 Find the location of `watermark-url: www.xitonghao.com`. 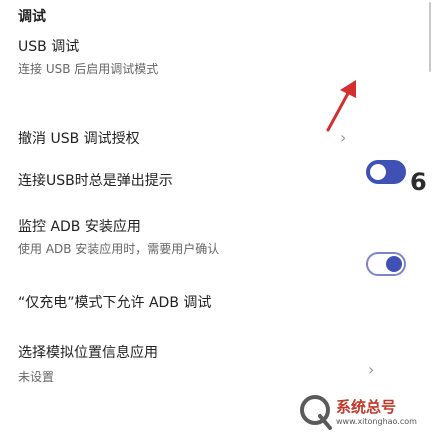

watermark-url: www.xitonghao.com is located at coordinates (376, 421).